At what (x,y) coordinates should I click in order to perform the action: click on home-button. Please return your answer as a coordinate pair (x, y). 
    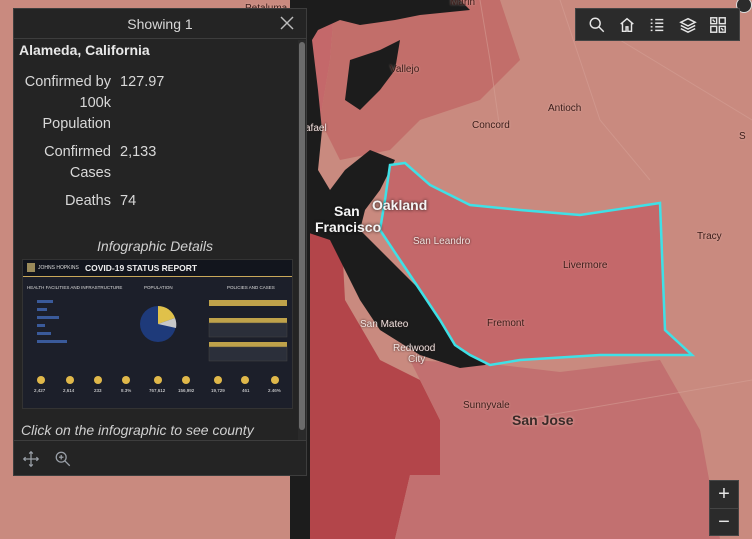
    Looking at the image, I should click on (627, 25).